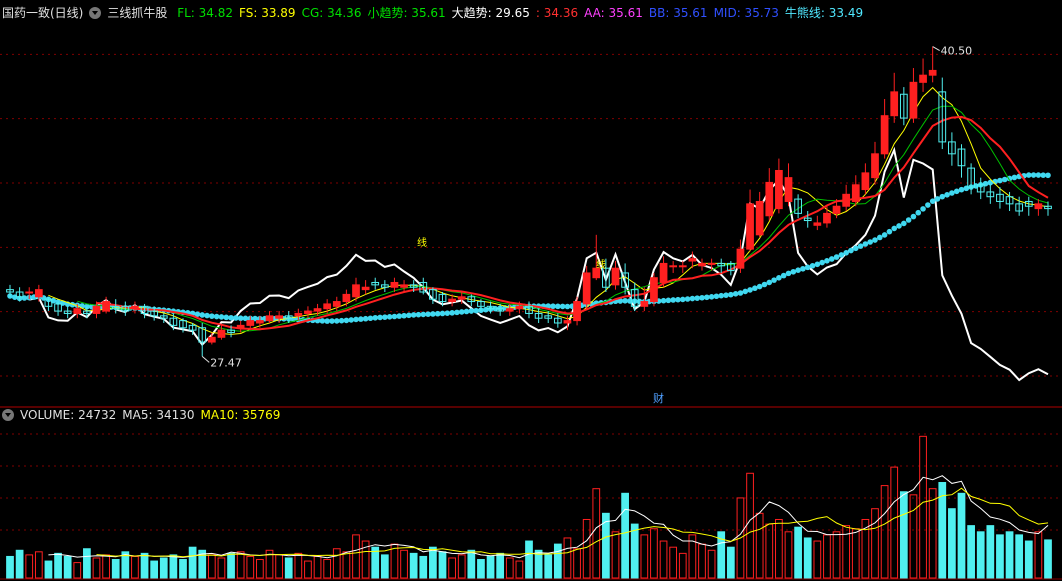 The image size is (1062, 581). I want to click on legend-item-0: FL: 34.82, so click(205, 13).